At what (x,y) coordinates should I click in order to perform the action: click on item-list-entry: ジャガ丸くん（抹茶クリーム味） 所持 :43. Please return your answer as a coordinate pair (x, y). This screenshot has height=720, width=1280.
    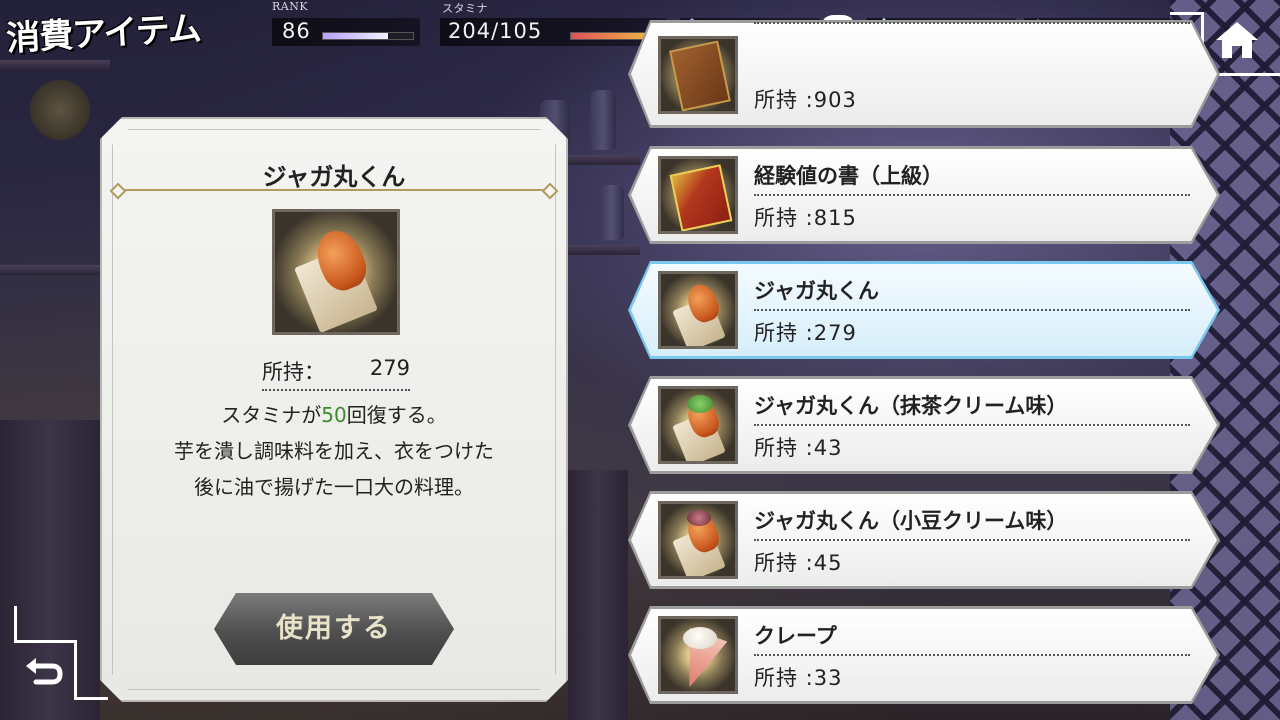
    Looking at the image, I should click on (924, 425).